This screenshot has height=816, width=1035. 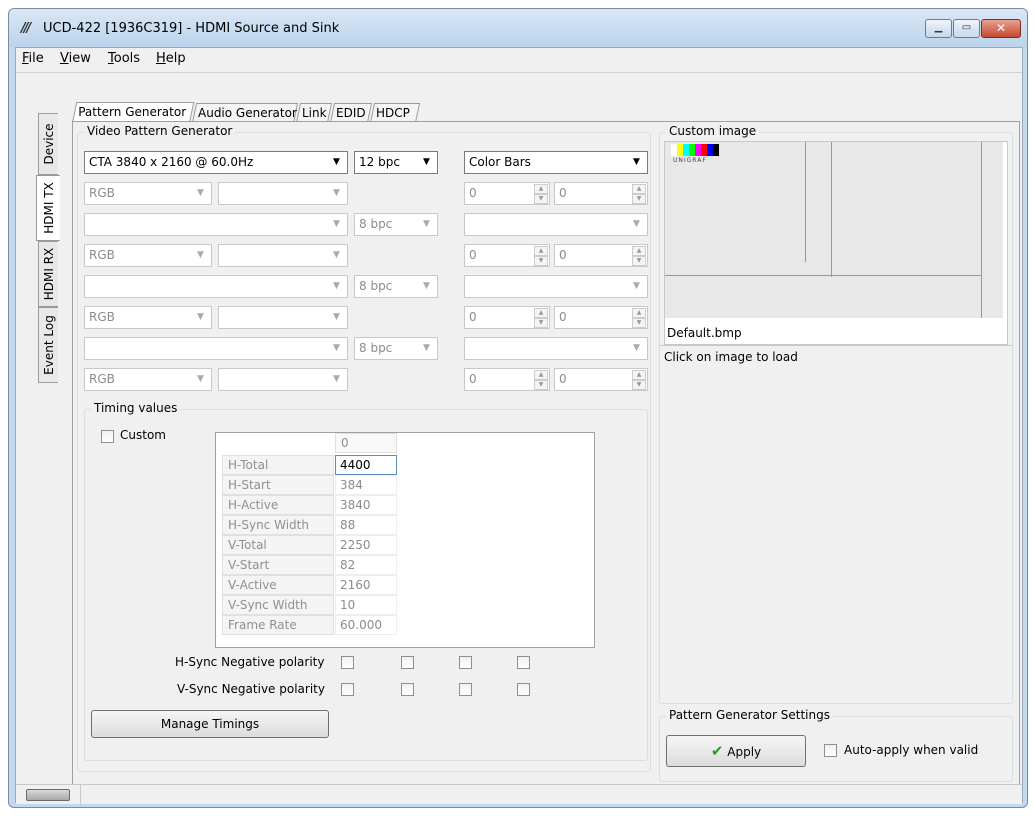 What do you see at coordinates (251, 689) in the screenshot?
I see `vsync-label: V-Sync Negative polarity` at bounding box center [251, 689].